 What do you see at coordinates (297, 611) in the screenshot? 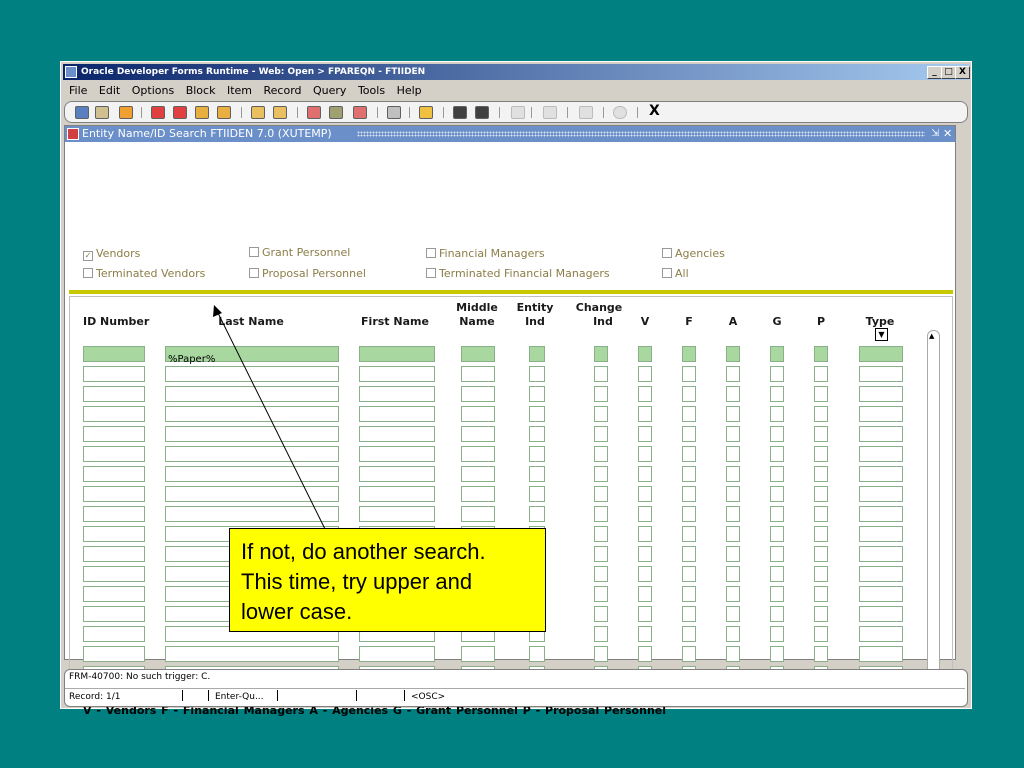
I see `callout-line-3: lower case.` at bounding box center [297, 611].